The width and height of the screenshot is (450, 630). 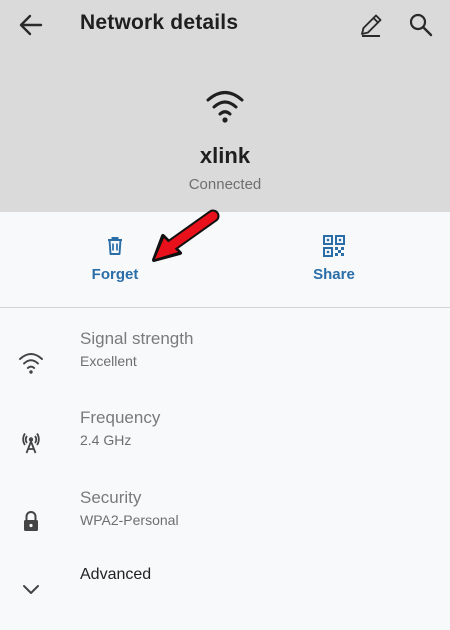 I want to click on antenna-icon, so click(x=31, y=443).